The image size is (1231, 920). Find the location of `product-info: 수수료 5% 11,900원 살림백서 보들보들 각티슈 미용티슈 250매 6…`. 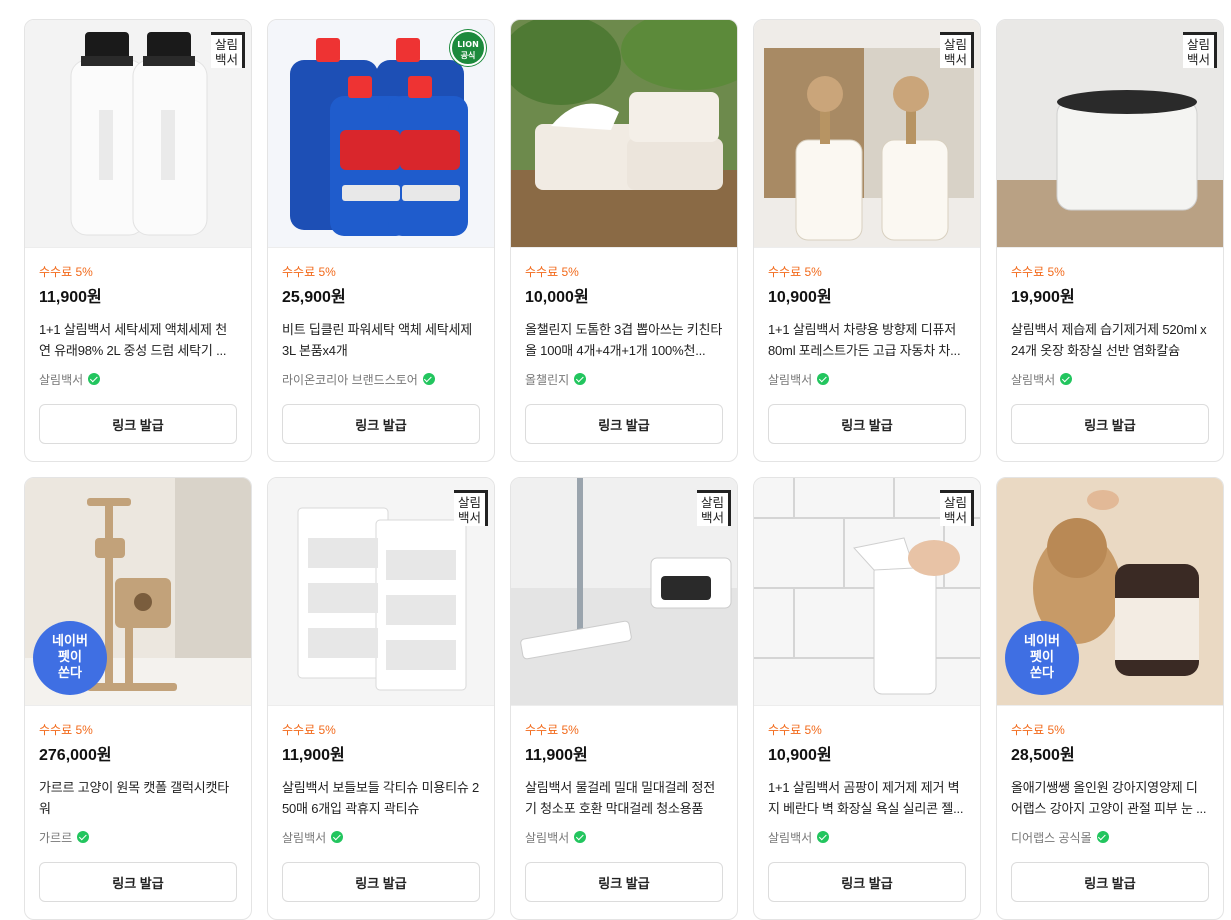

product-info: 수수료 5% 11,900원 살림백서 보들보들 각티슈 미용티슈 250매 6… is located at coordinates (381, 775).